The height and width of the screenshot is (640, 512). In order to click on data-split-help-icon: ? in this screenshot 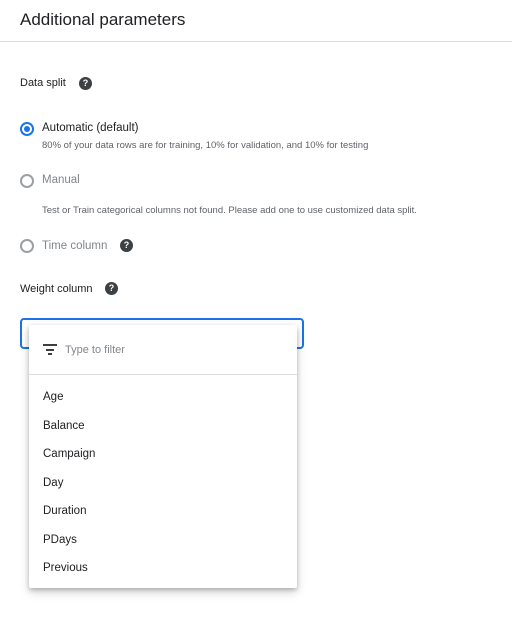, I will do `click(85, 83)`.